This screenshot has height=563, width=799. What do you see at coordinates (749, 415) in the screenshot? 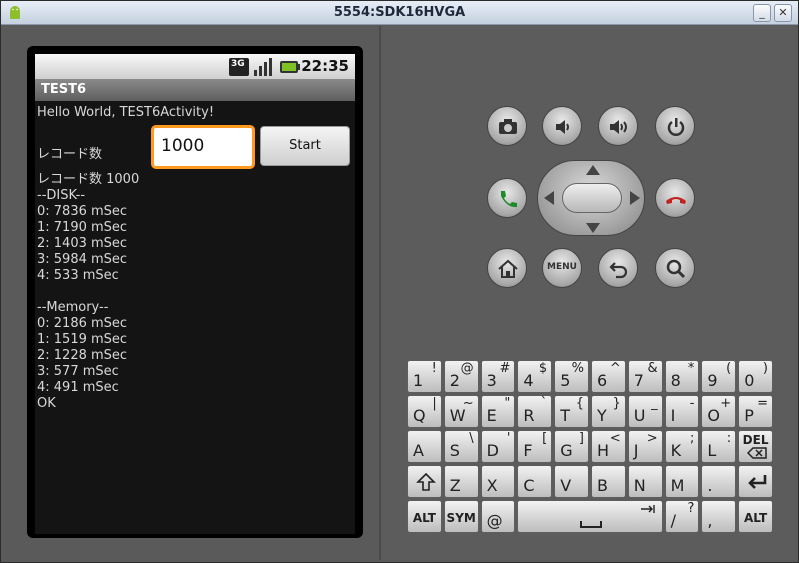
I see `key-p-label: P` at bounding box center [749, 415].